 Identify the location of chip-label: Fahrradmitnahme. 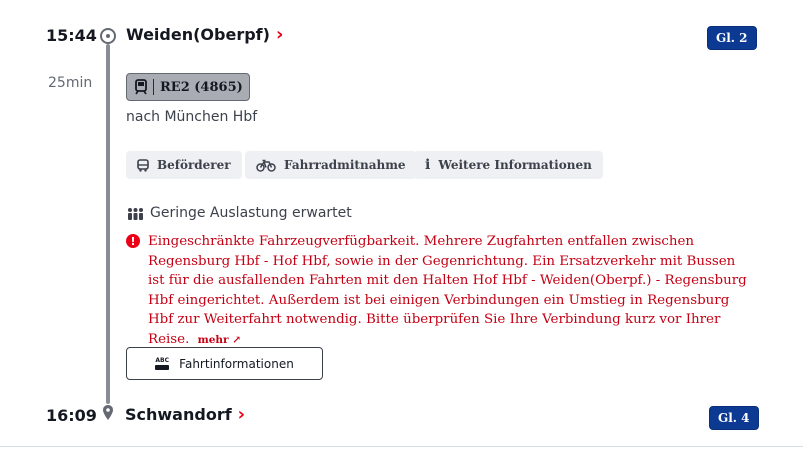
(345, 165).